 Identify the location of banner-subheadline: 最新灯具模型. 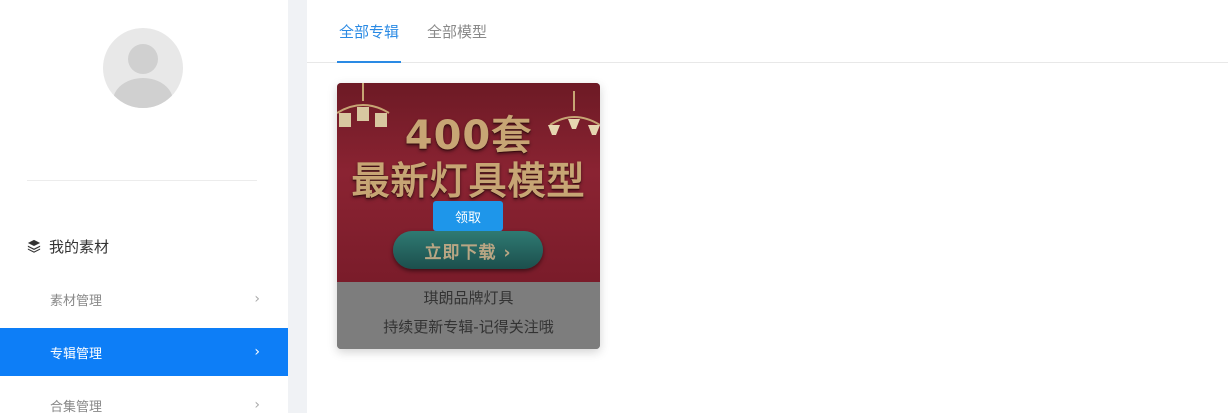
(468, 181).